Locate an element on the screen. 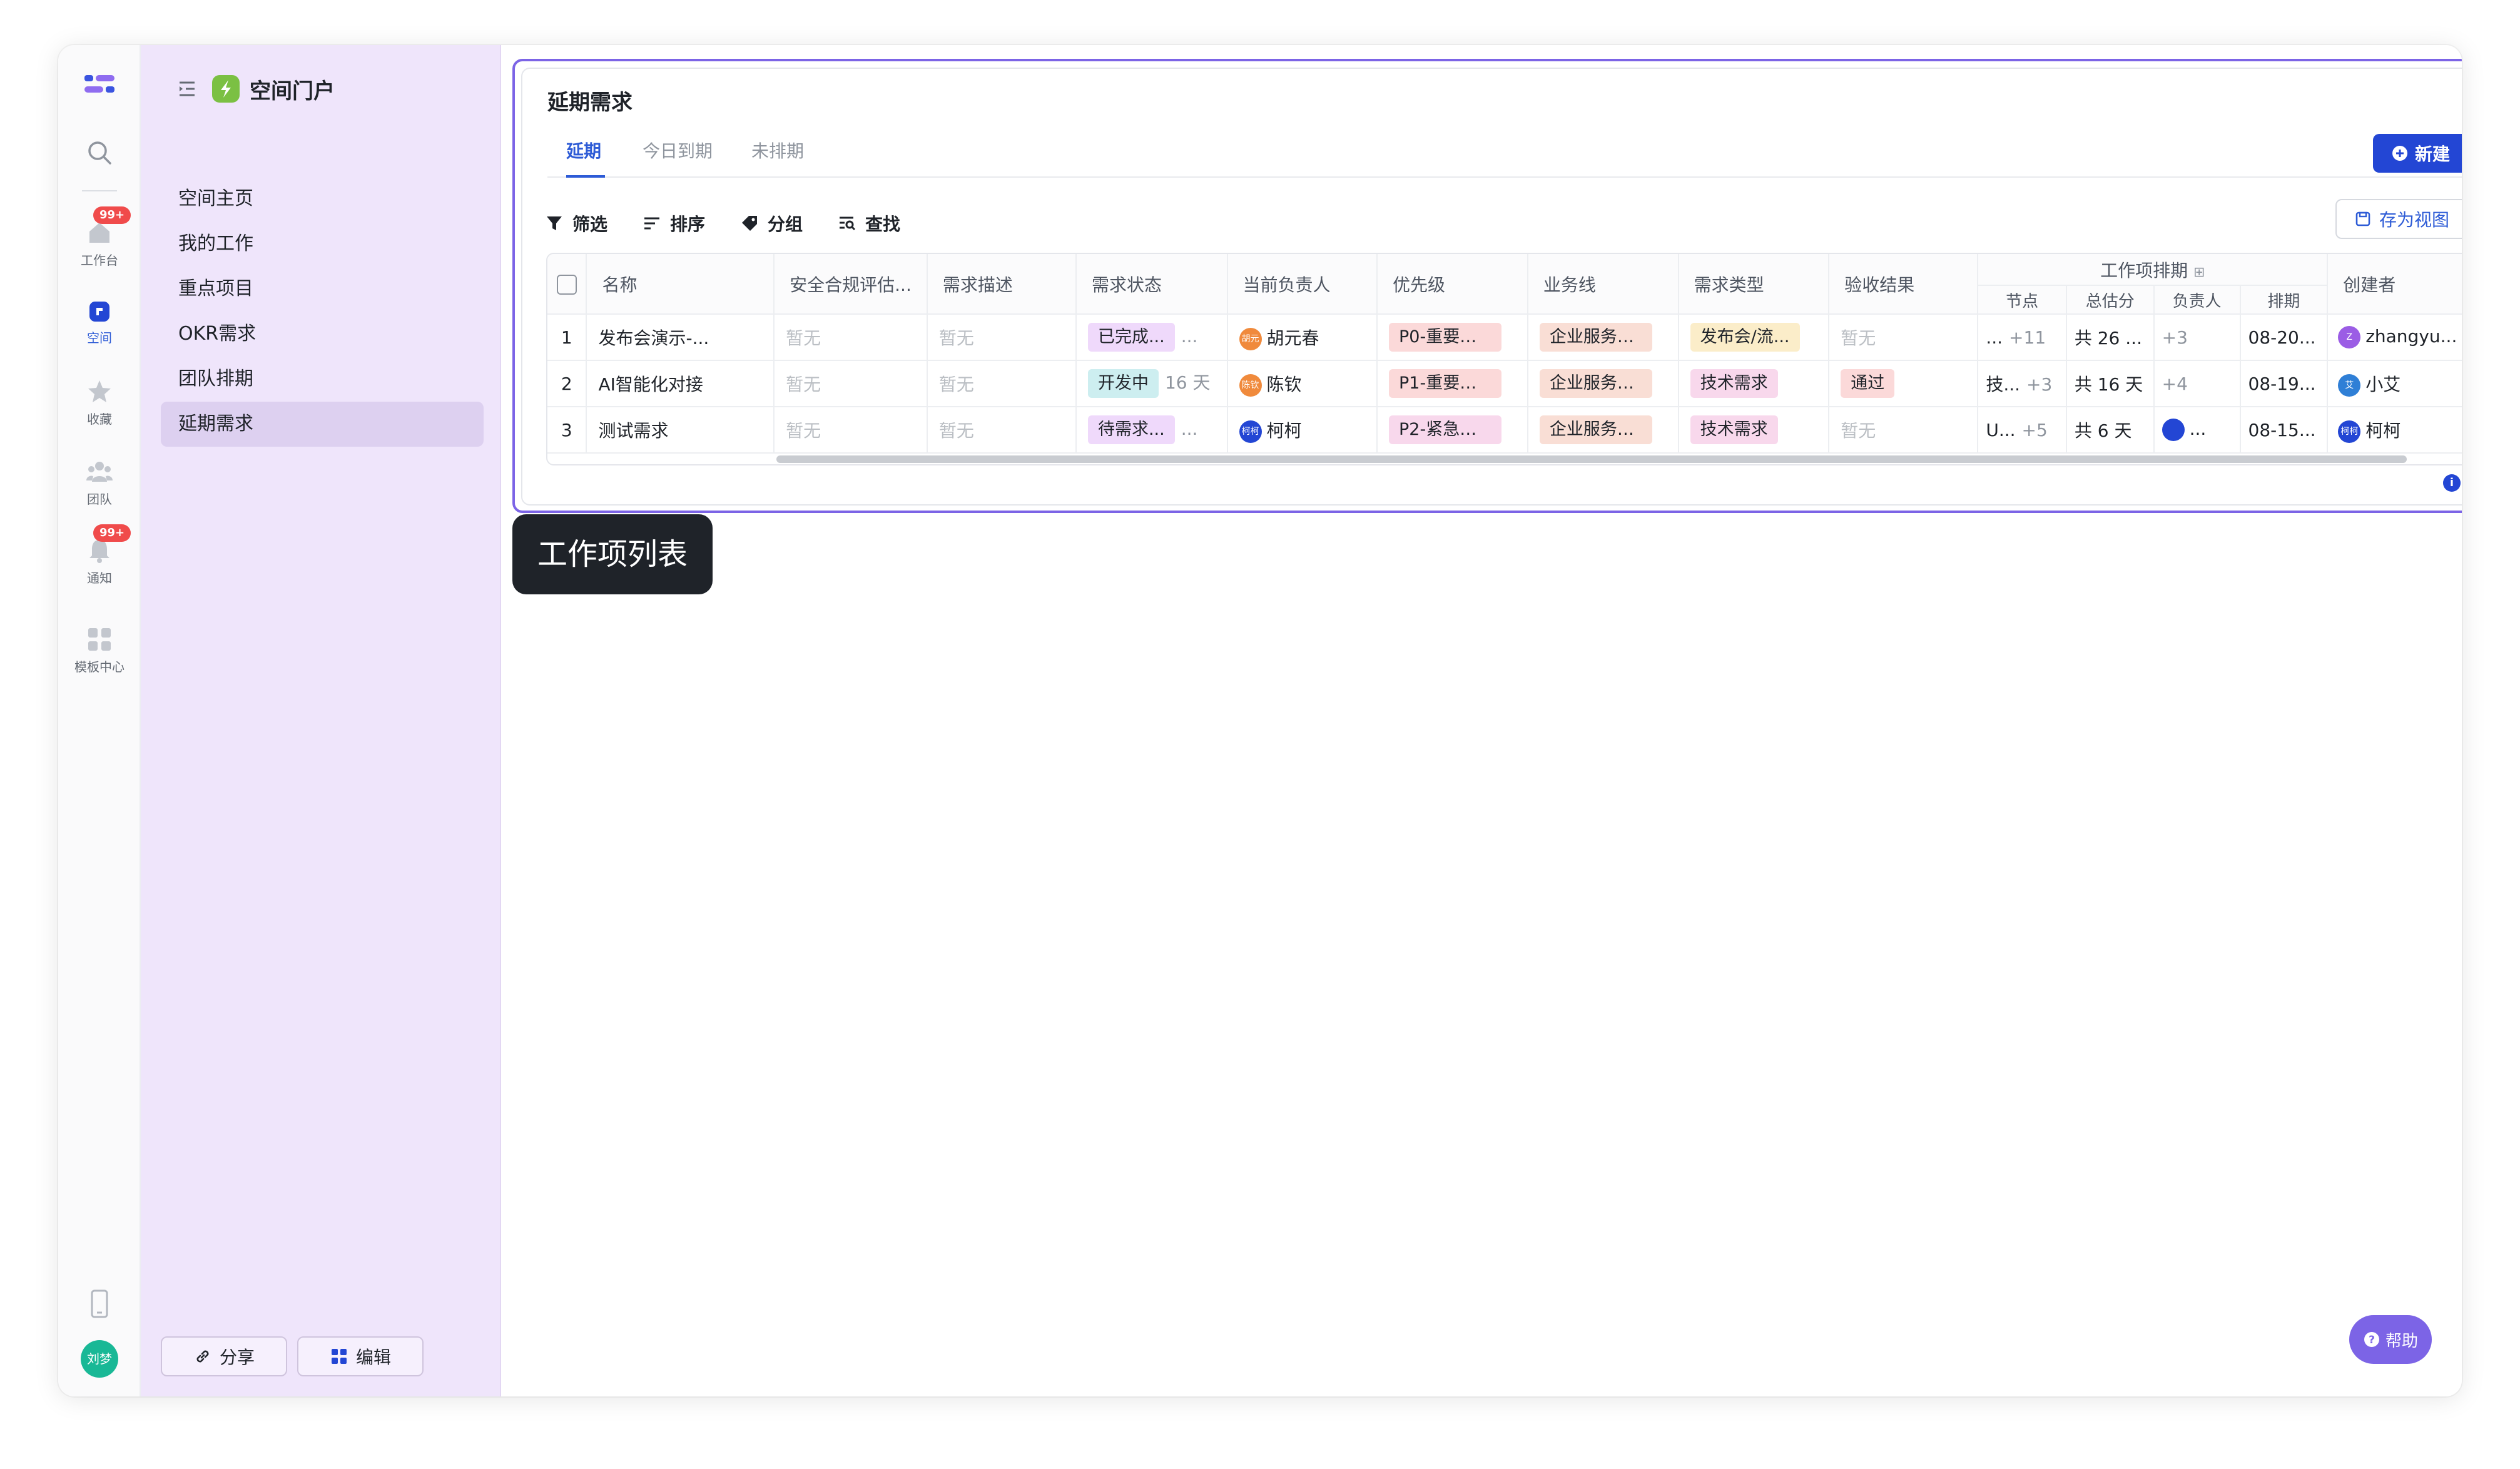  column-header-priority: 优先级 is located at coordinates (1453, 284).